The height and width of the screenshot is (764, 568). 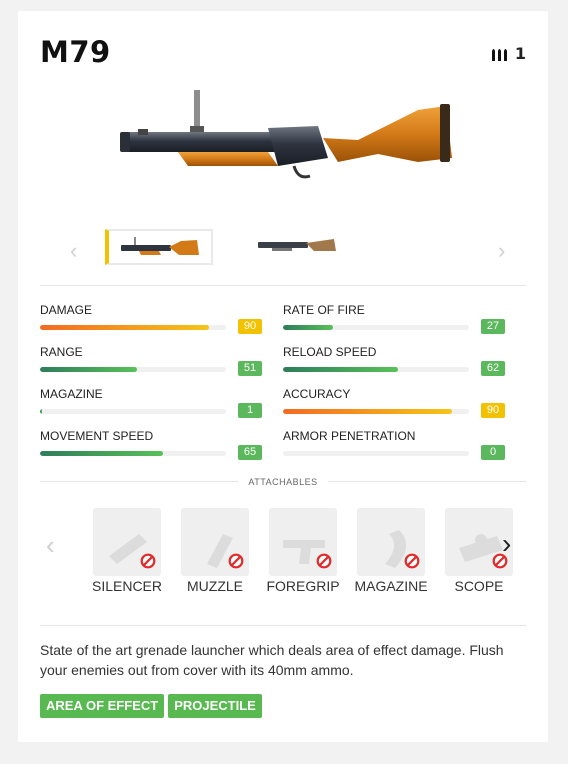 I want to click on ammo-count: 1, so click(x=520, y=53).